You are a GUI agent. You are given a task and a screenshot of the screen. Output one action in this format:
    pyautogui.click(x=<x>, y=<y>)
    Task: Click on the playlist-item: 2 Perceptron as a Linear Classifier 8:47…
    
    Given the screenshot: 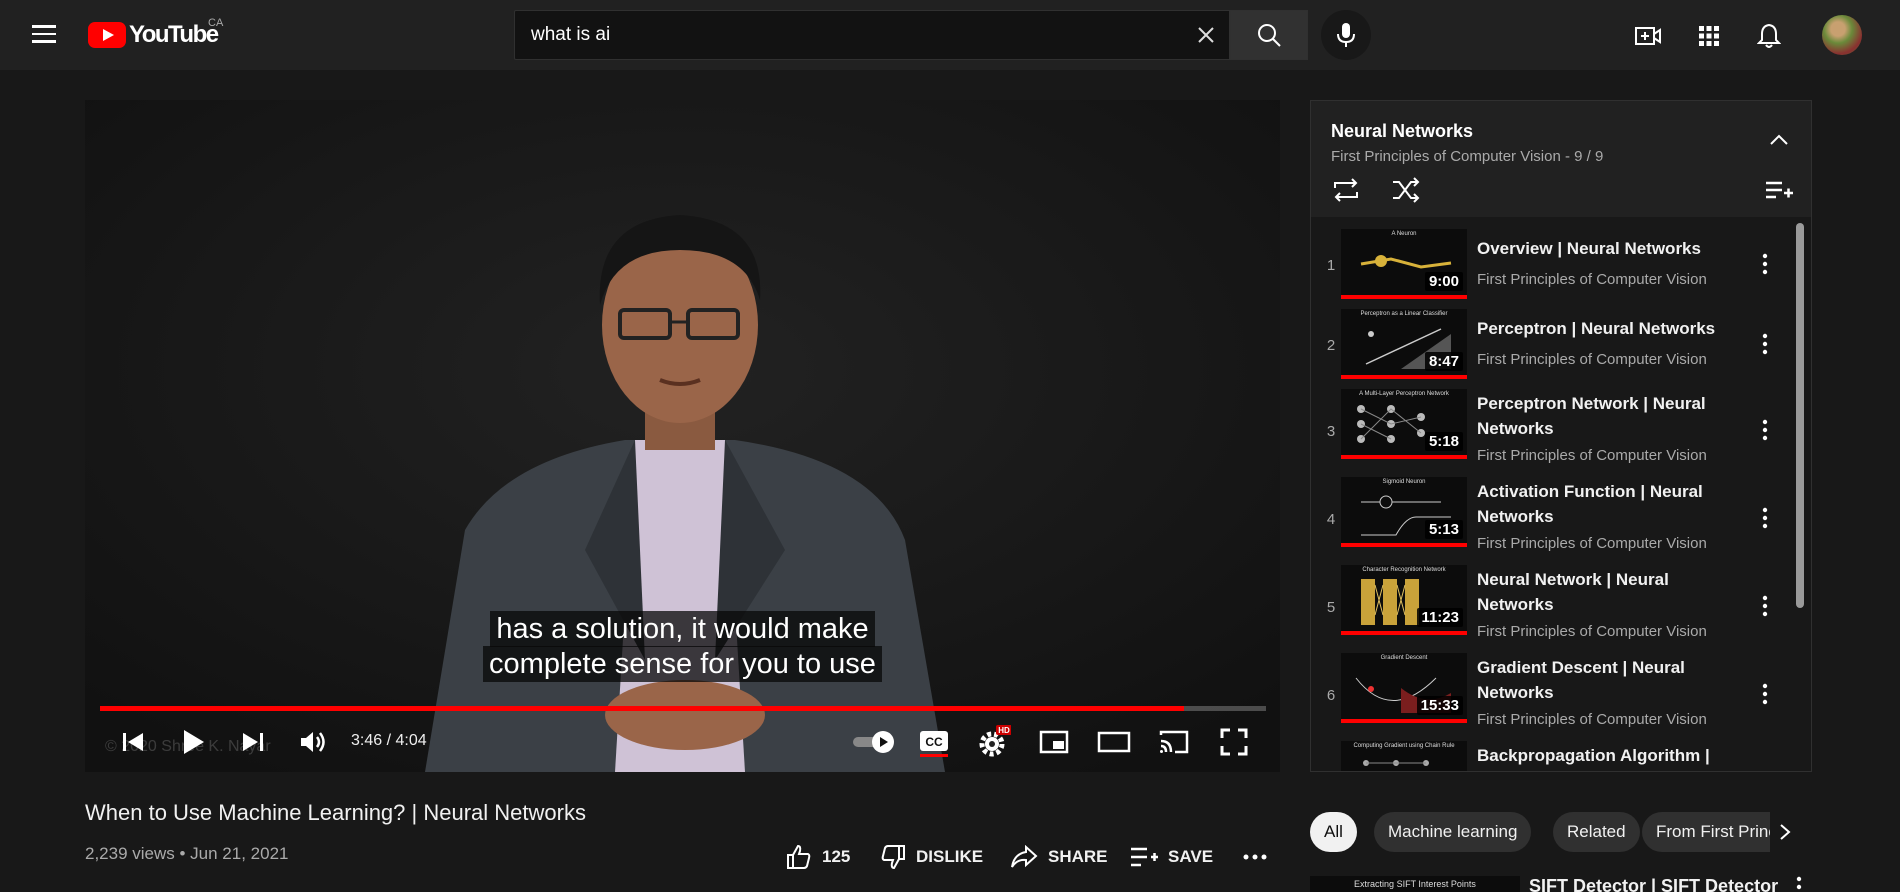 What is the action you would take?
    pyautogui.click(x=1551, y=352)
    